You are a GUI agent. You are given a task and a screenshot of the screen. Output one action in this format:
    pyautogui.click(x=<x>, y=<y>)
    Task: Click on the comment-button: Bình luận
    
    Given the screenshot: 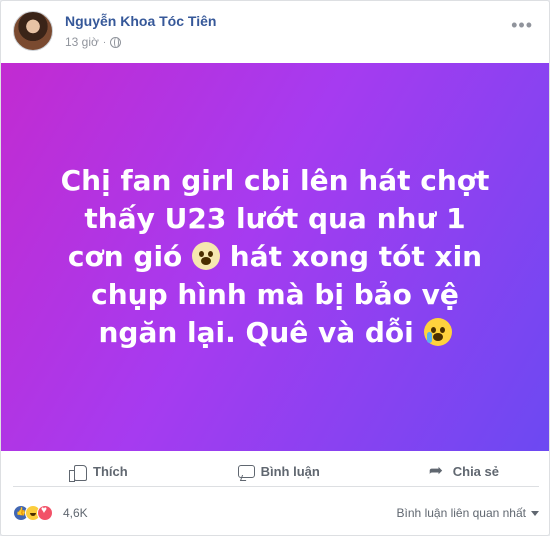 What is the action you would take?
    pyautogui.click(x=278, y=472)
    